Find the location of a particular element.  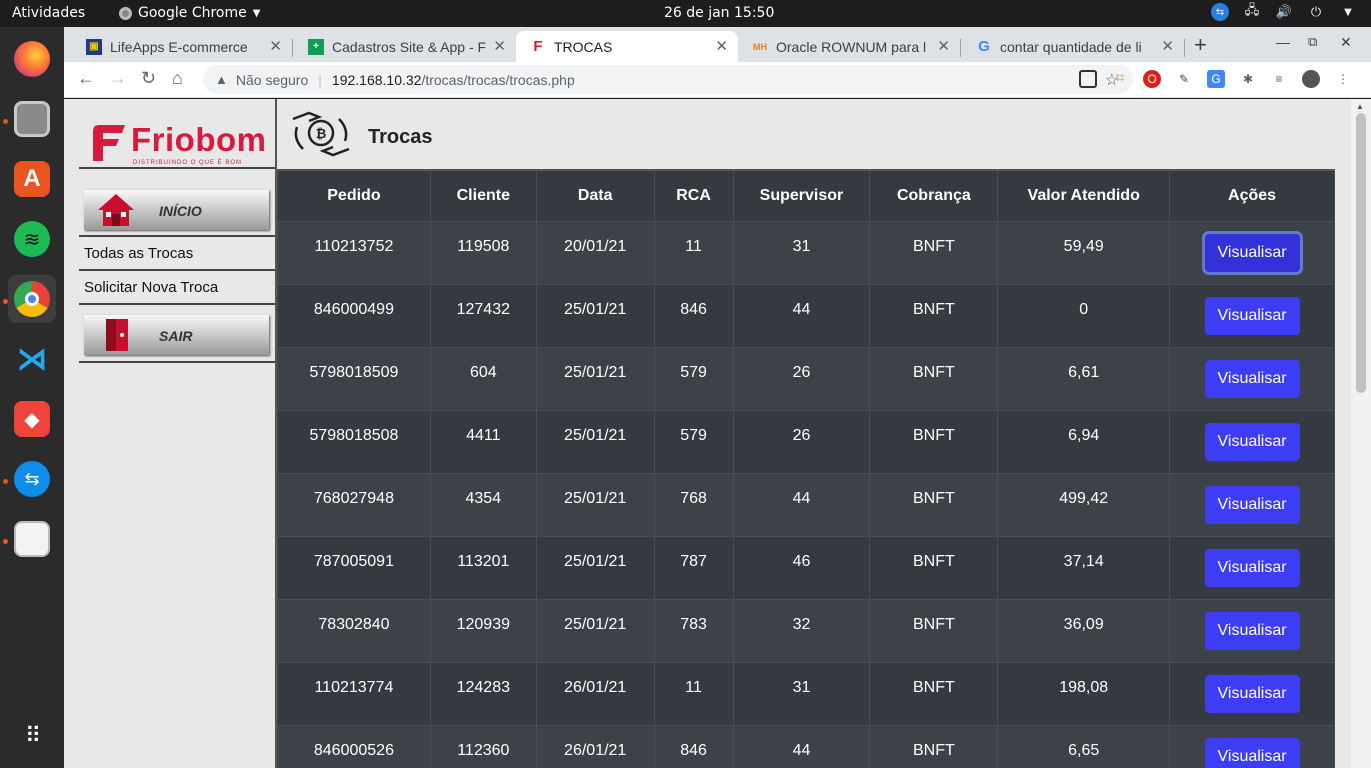

dock: A ≋ ⋊ ◆ ⇆ ⠿ is located at coordinates (32, 397).